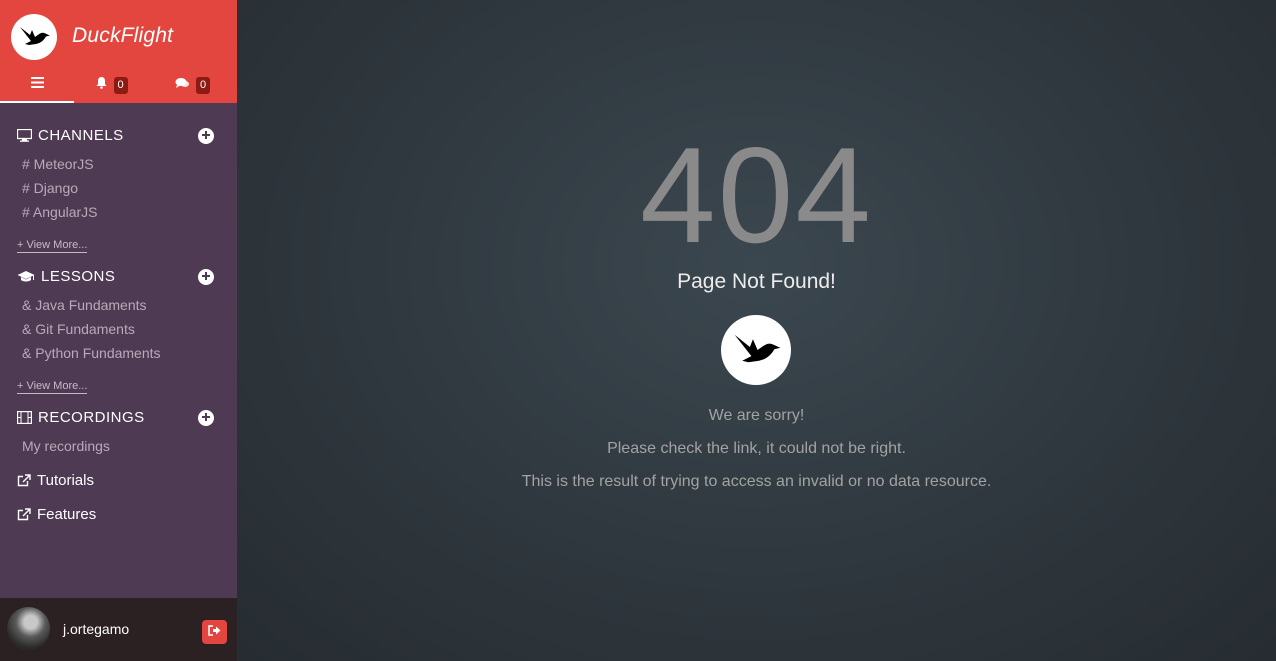  I want to click on error-code: 404, so click(756, 195).